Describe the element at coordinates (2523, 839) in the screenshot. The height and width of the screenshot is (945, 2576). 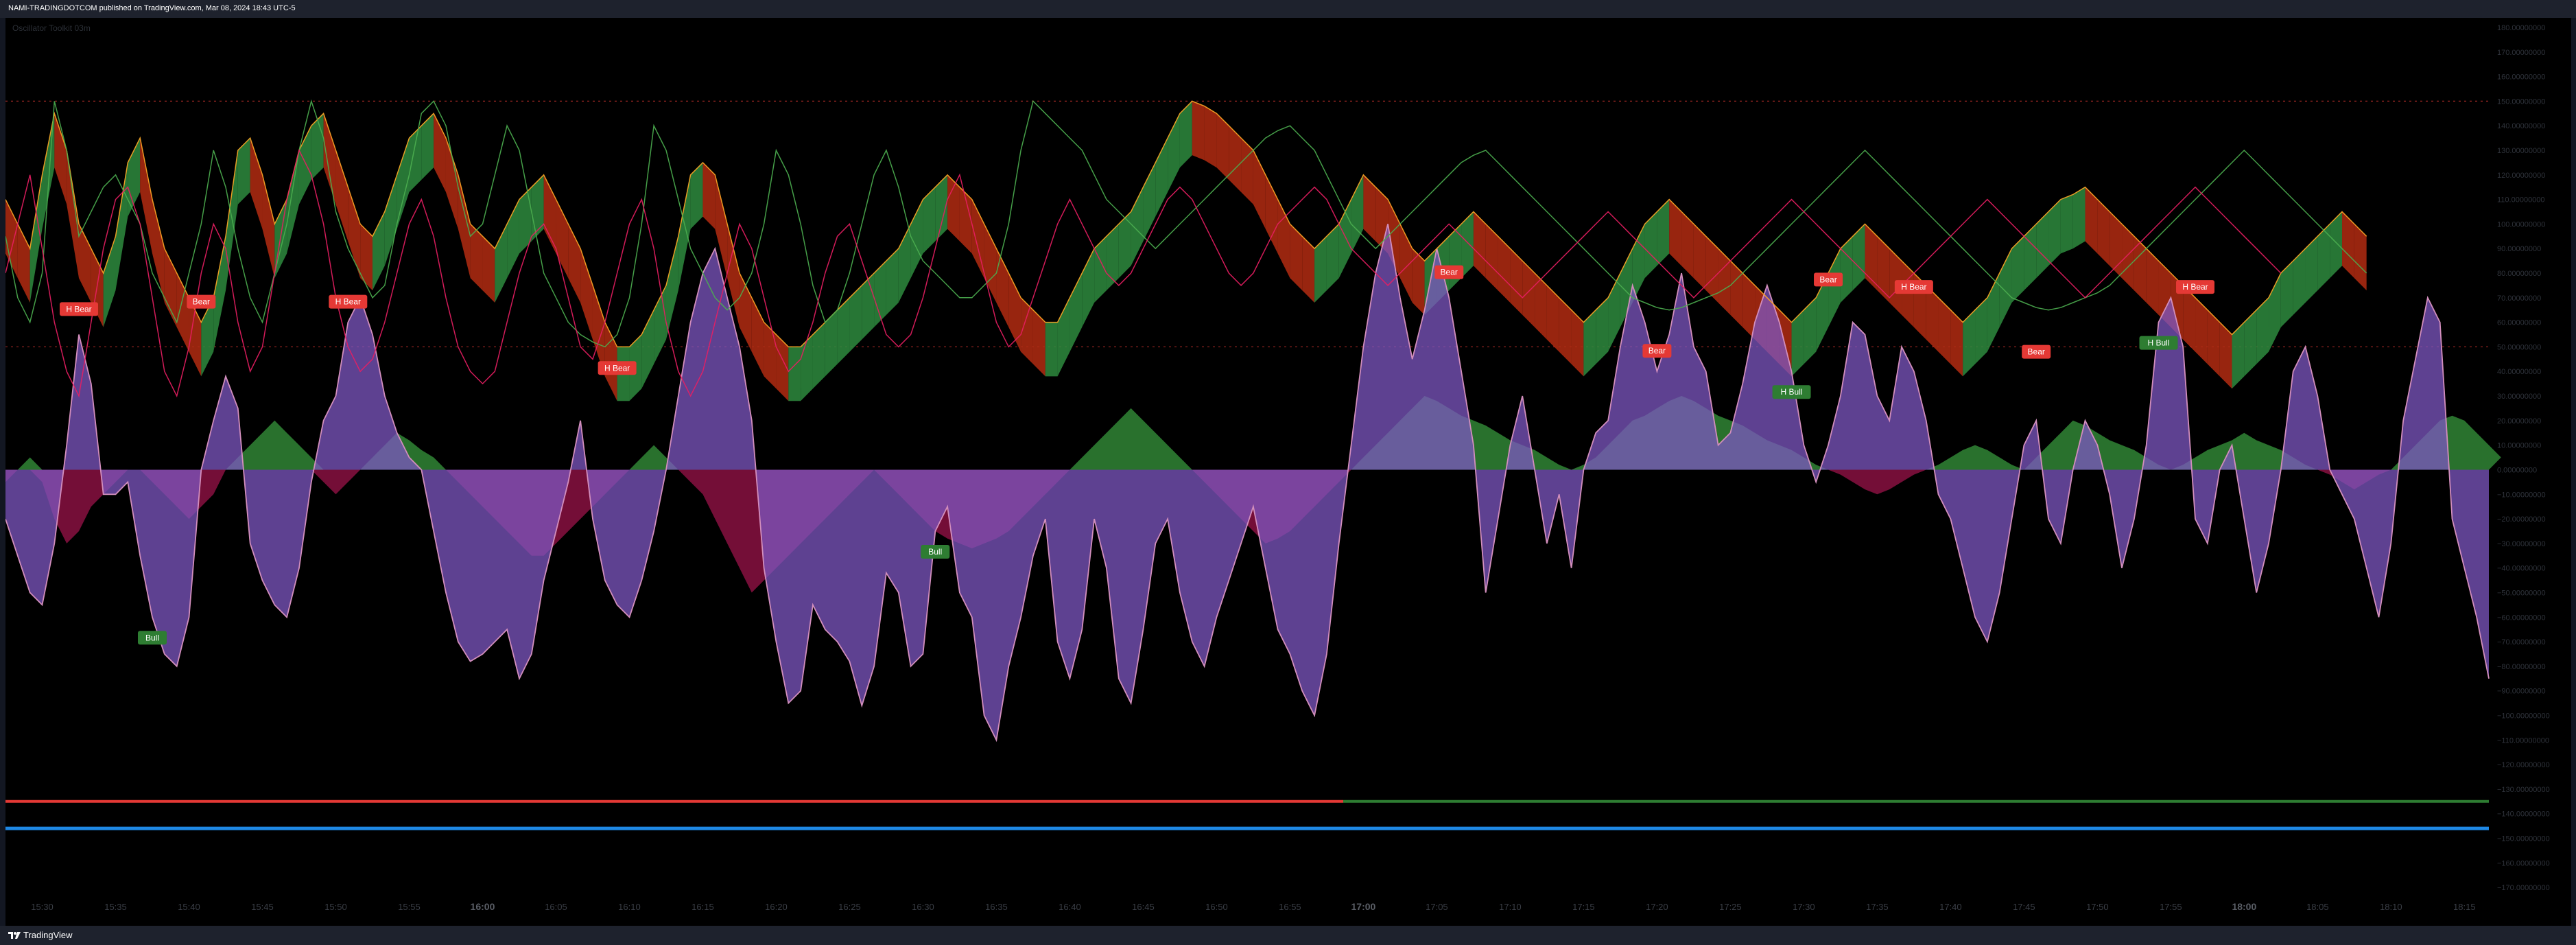
I see `y-tick-label: −150.00000000` at that location.